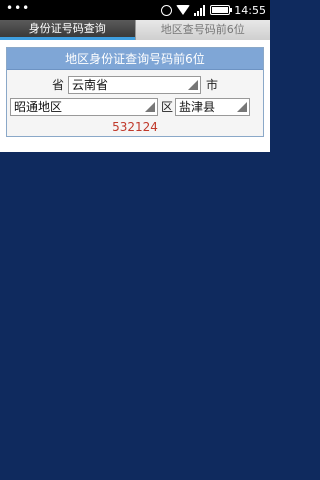  What do you see at coordinates (135, 59) in the screenshot?
I see `panel-title: 地区身份证查询号码前6位` at bounding box center [135, 59].